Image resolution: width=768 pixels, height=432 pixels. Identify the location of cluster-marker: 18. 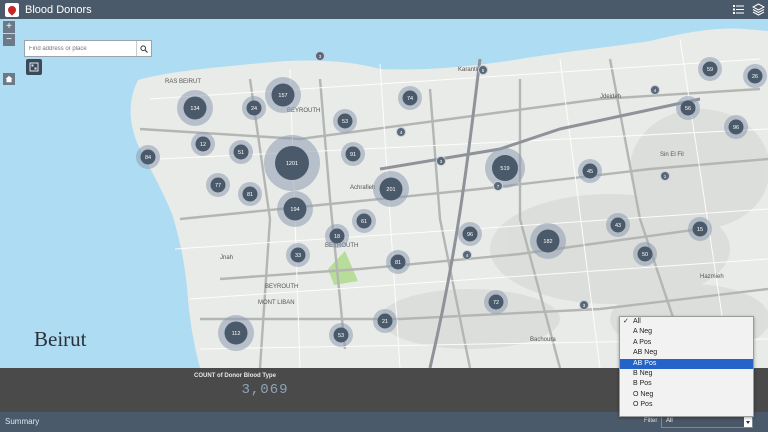
(337, 236).